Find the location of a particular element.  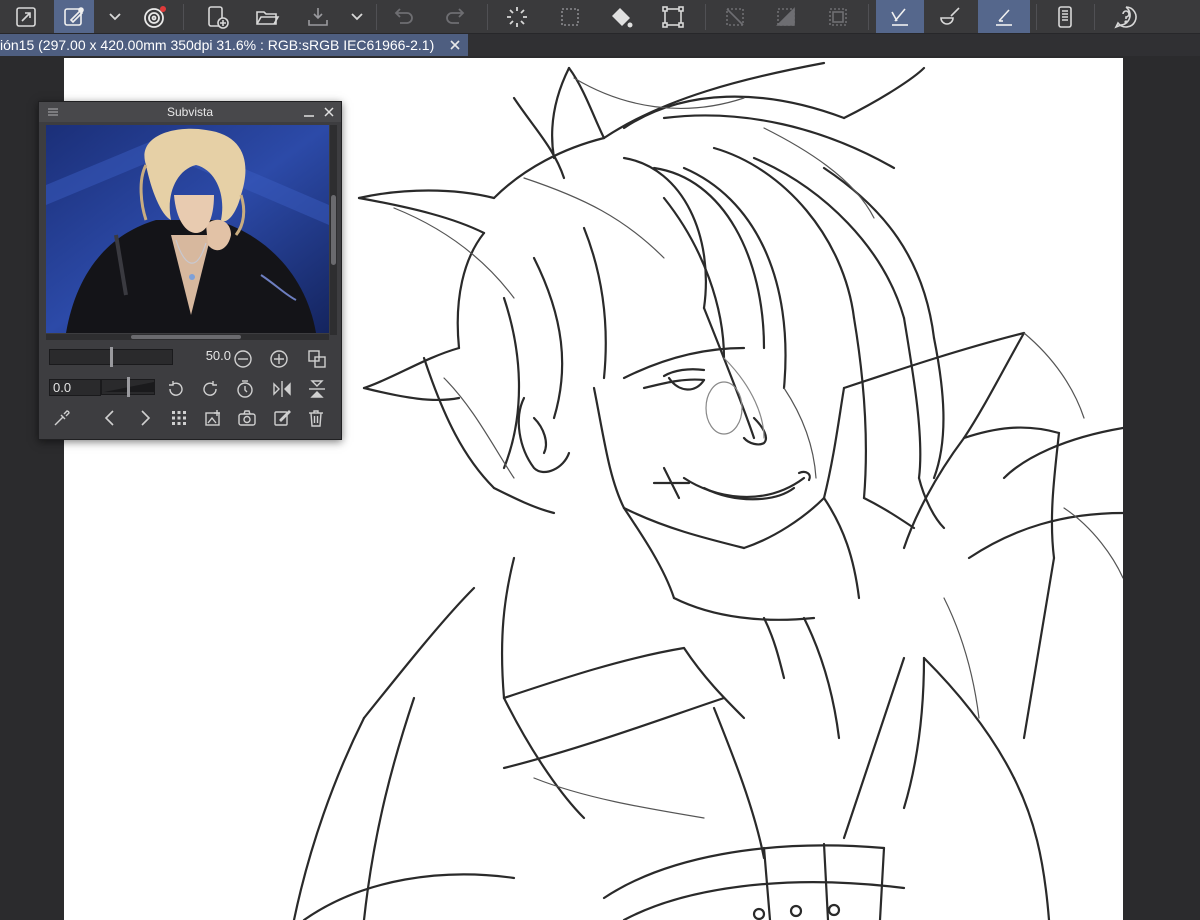

zoom-value: 50.0 is located at coordinates (218, 355).